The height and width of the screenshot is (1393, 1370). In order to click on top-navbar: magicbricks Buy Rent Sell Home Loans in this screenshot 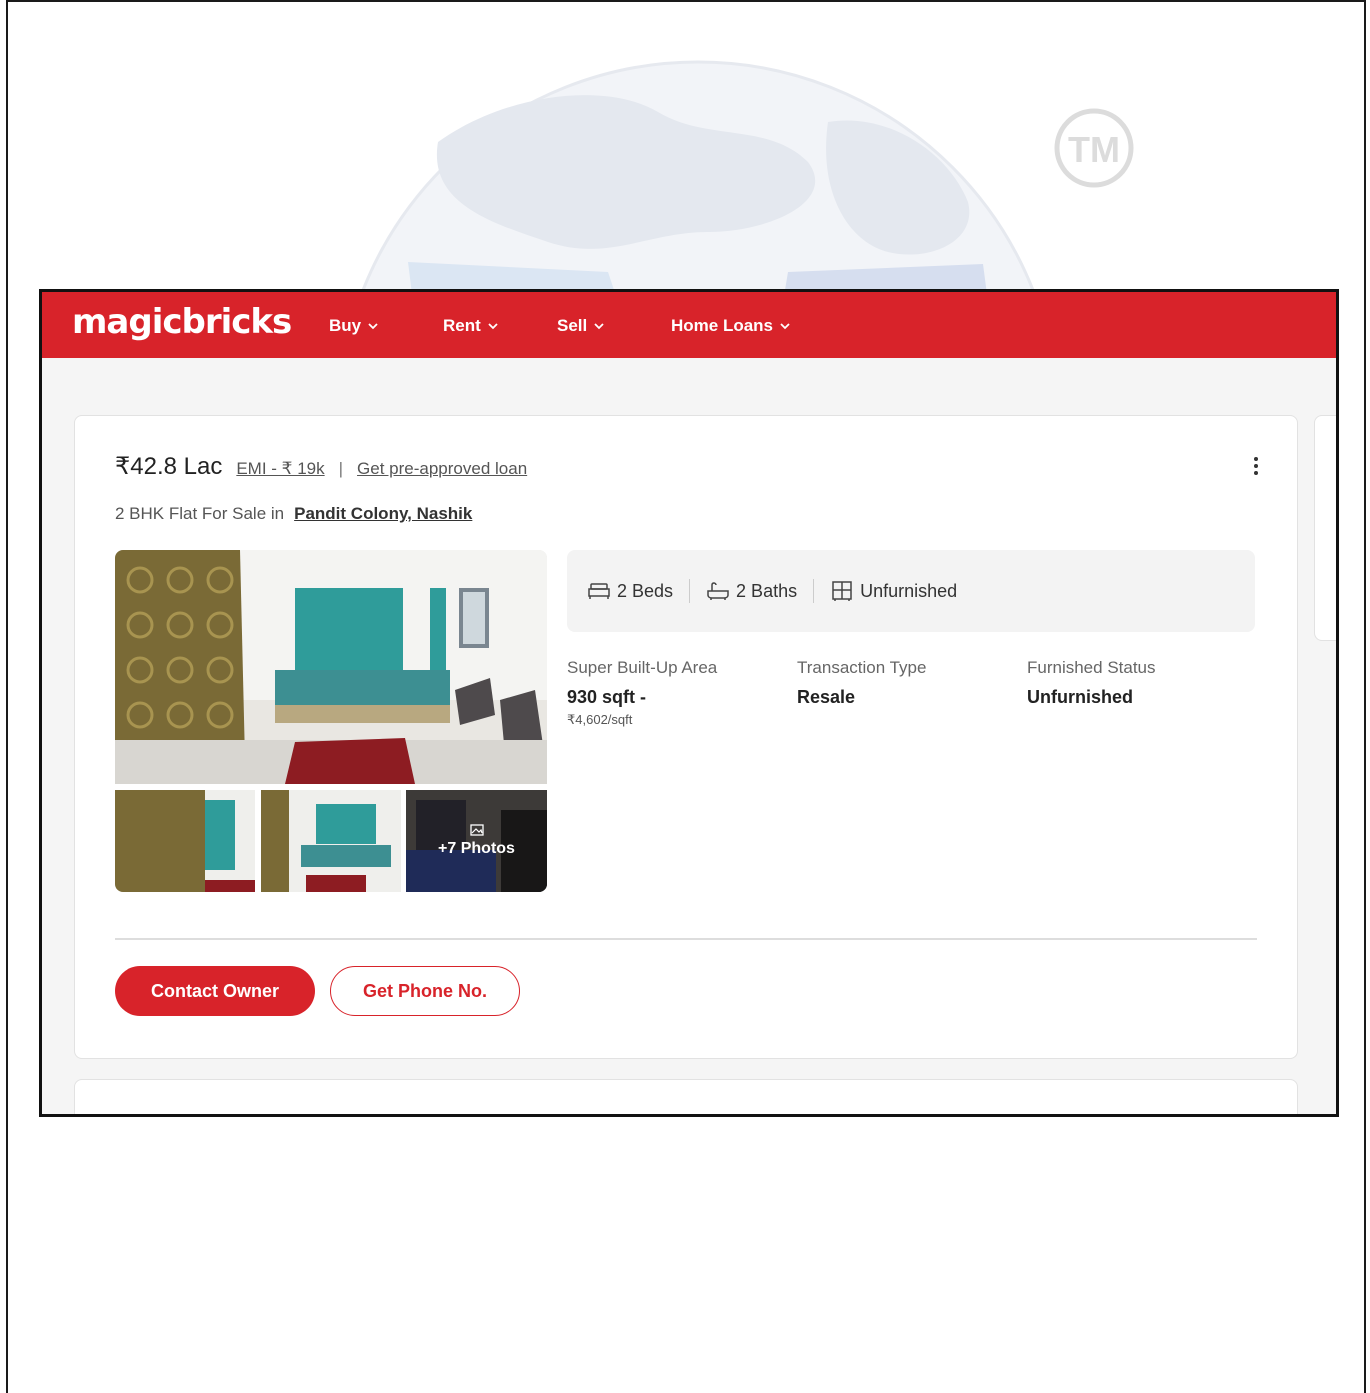, I will do `click(689, 325)`.